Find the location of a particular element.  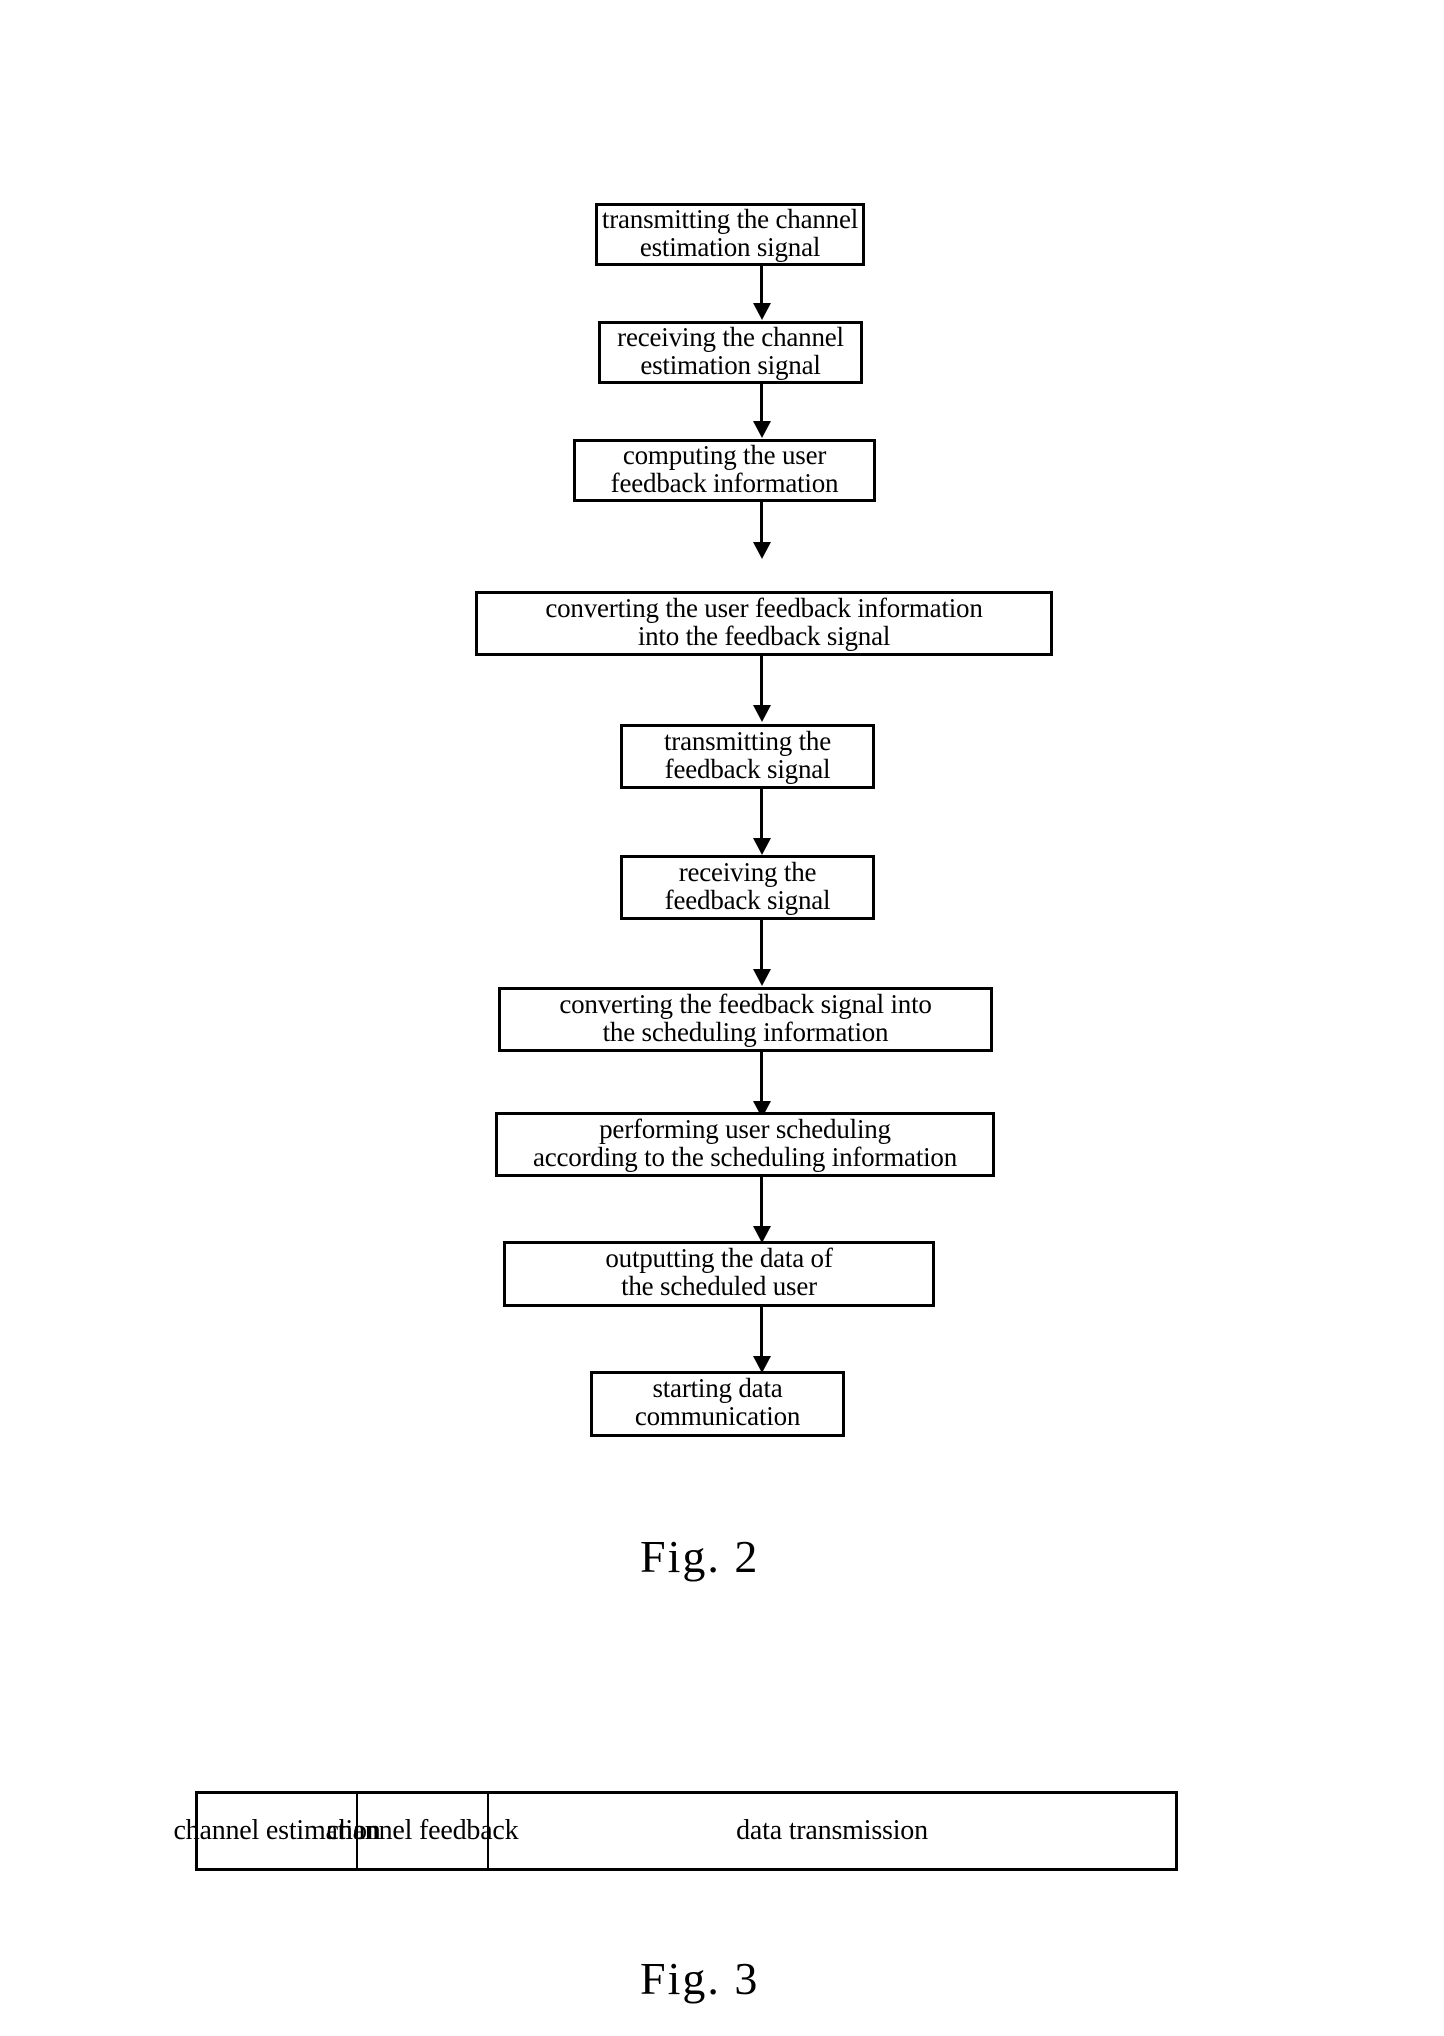

flow-step-line-1: receiving the channel is located at coordinates (730, 336).